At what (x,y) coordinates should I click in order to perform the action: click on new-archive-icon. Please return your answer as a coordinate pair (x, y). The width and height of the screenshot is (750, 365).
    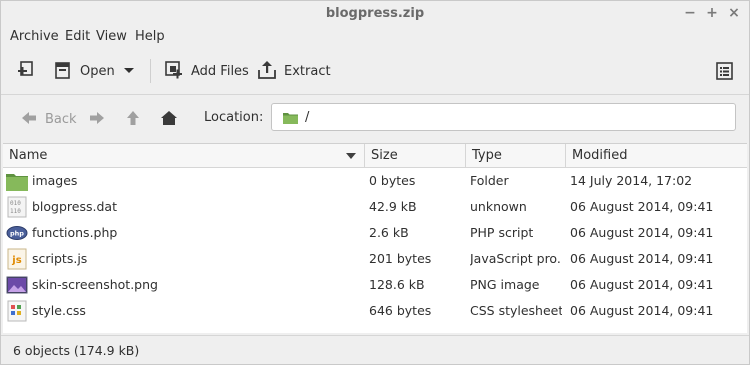
    Looking at the image, I should click on (26, 71).